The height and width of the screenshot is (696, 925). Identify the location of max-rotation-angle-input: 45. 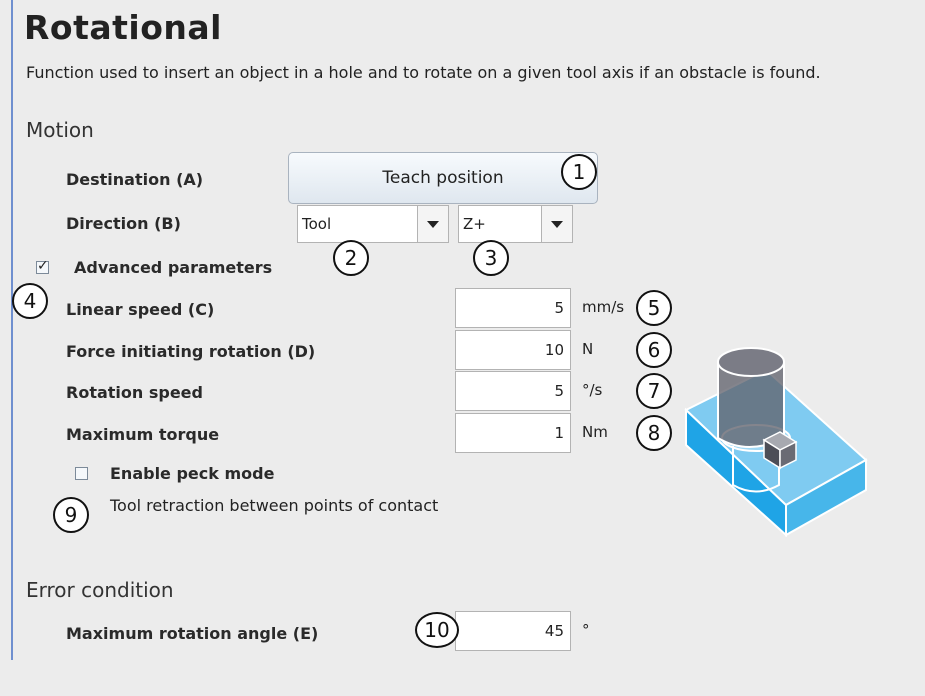
(513, 631).